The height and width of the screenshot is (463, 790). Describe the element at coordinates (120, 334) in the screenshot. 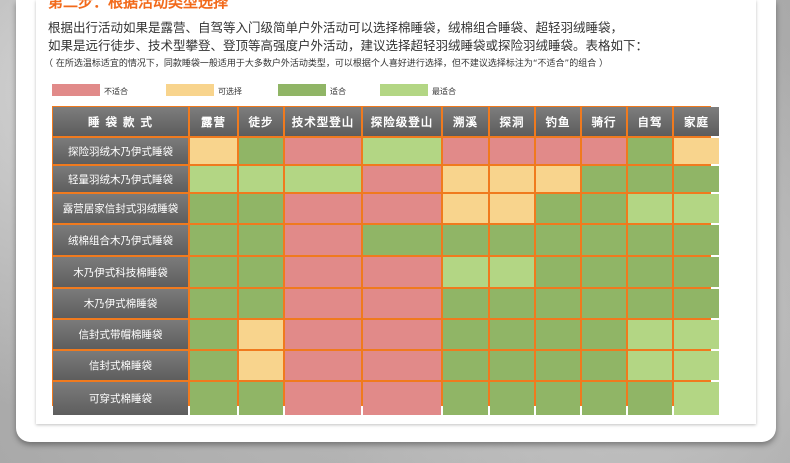

I see `row-header: 信封式带帽棉睡袋` at that location.